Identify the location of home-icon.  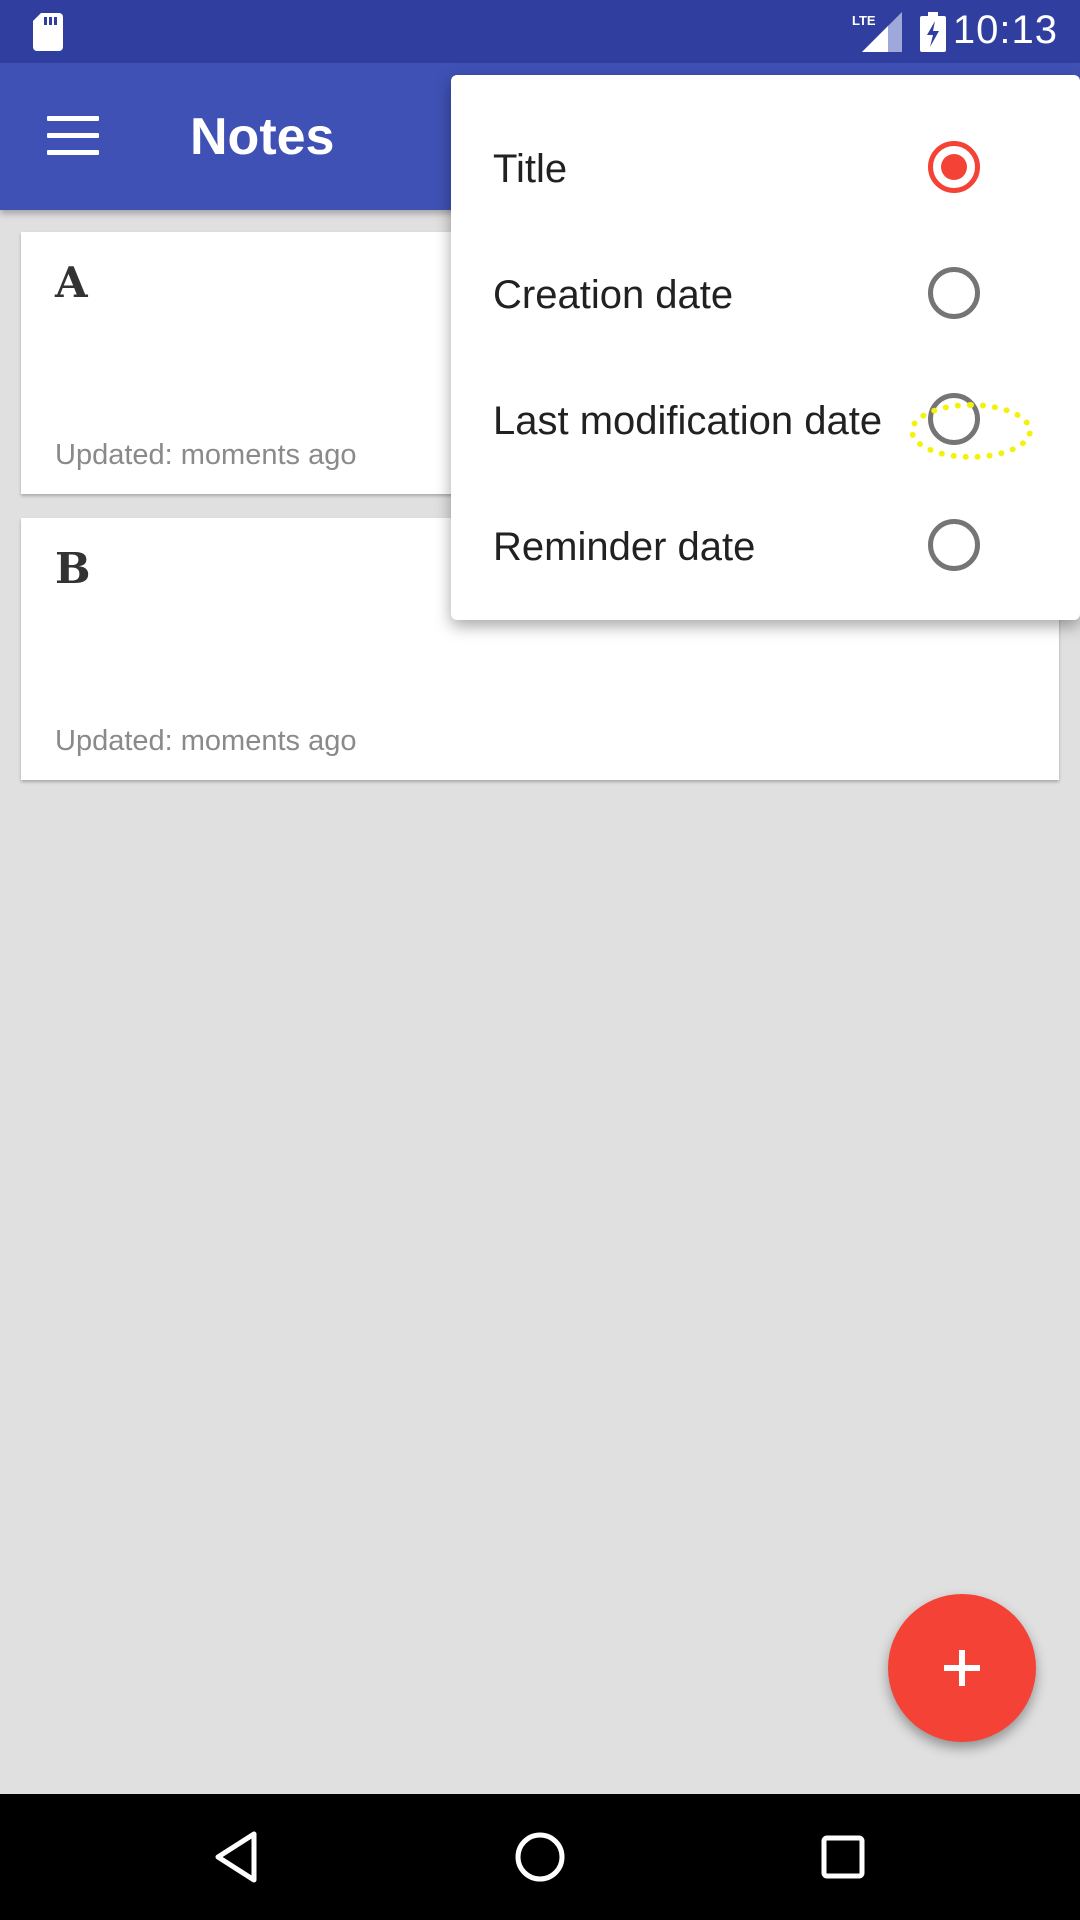
(540, 1857).